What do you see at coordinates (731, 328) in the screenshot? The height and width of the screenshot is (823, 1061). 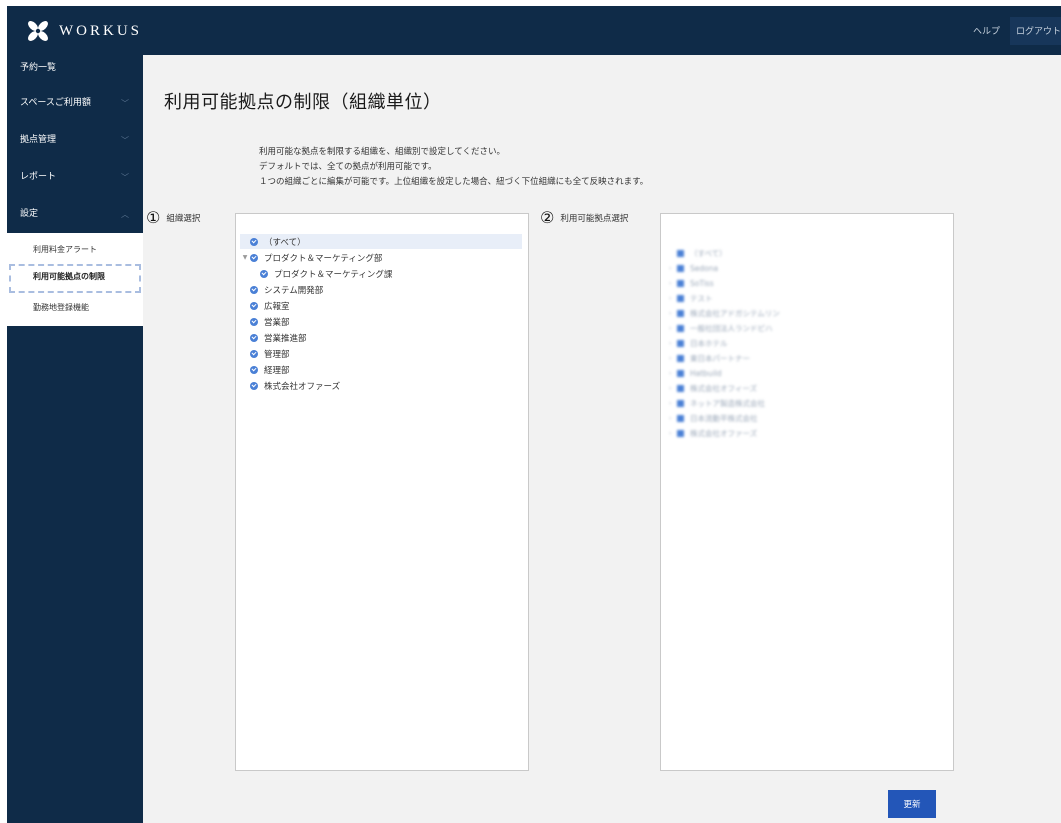 I see `base-item-label: 一般社団法人ランドピハ` at bounding box center [731, 328].